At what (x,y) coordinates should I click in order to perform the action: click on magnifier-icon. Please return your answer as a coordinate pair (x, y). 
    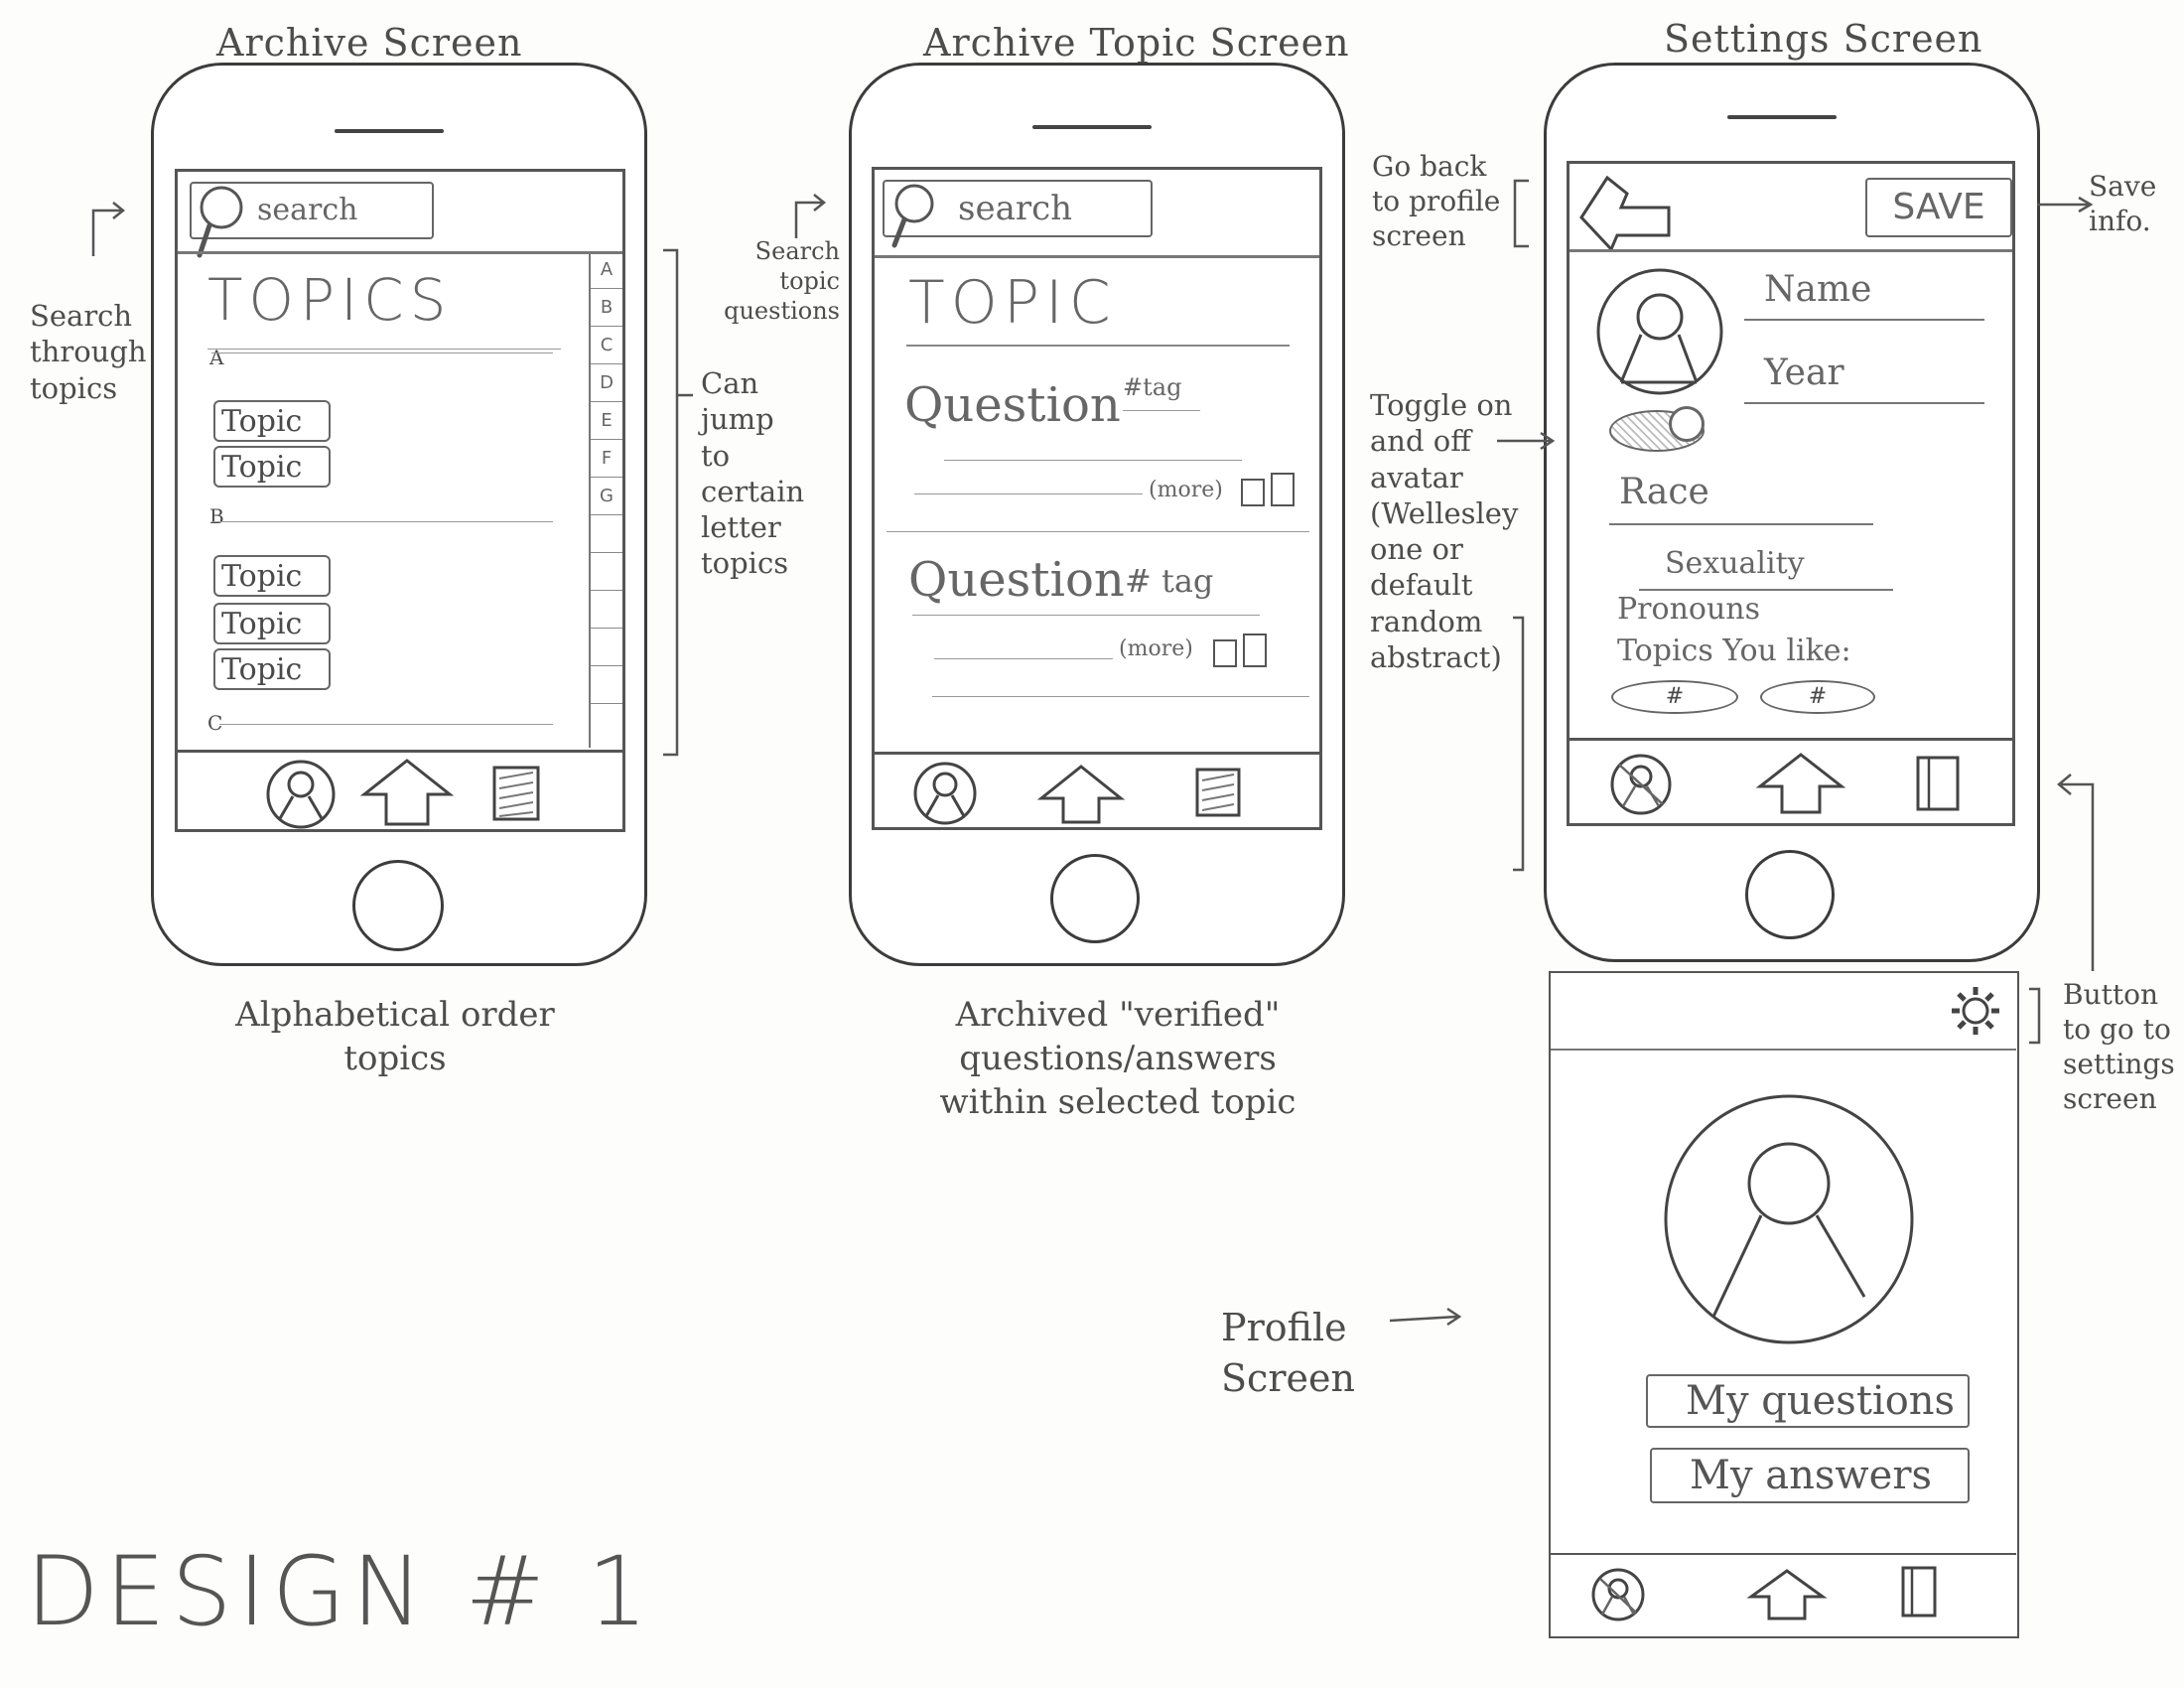
    Looking at the image, I should click on (912, 216).